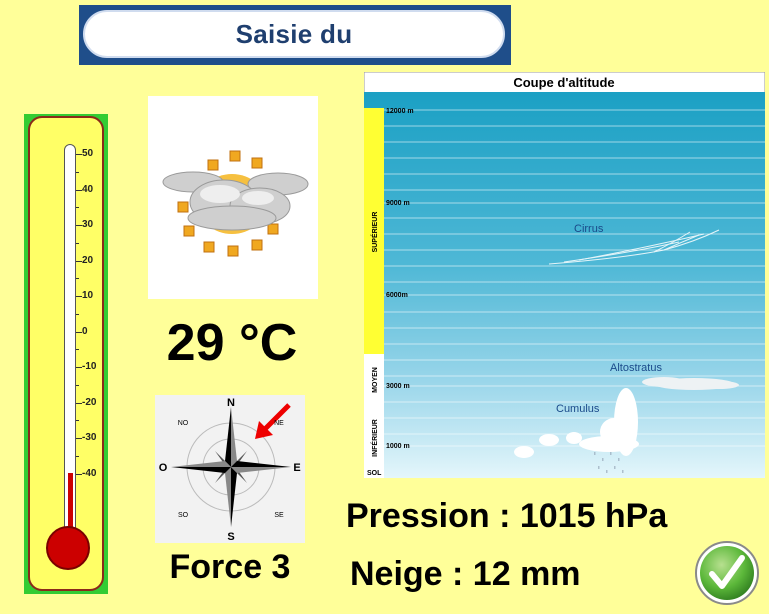 Image resolution: width=769 pixels, height=614 pixels. Describe the element at coordinates (563, 82) in the screenshot. I see `altitude-title: Coupe d'altitude` at that location.